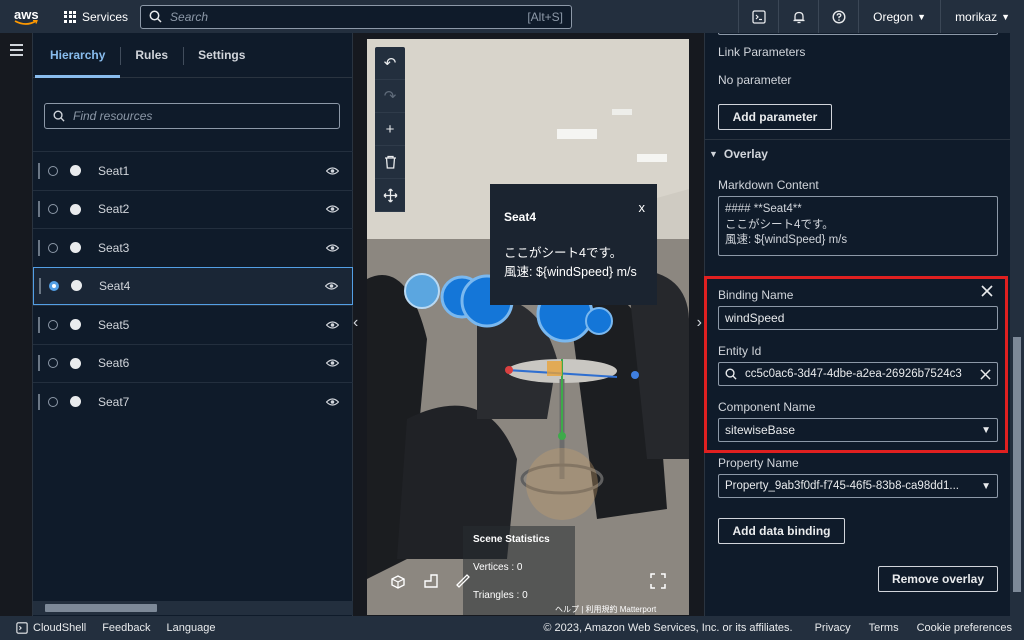  Describe the element at coordinates (390, 195) in the screenshot. I see `move-icon` at that location.